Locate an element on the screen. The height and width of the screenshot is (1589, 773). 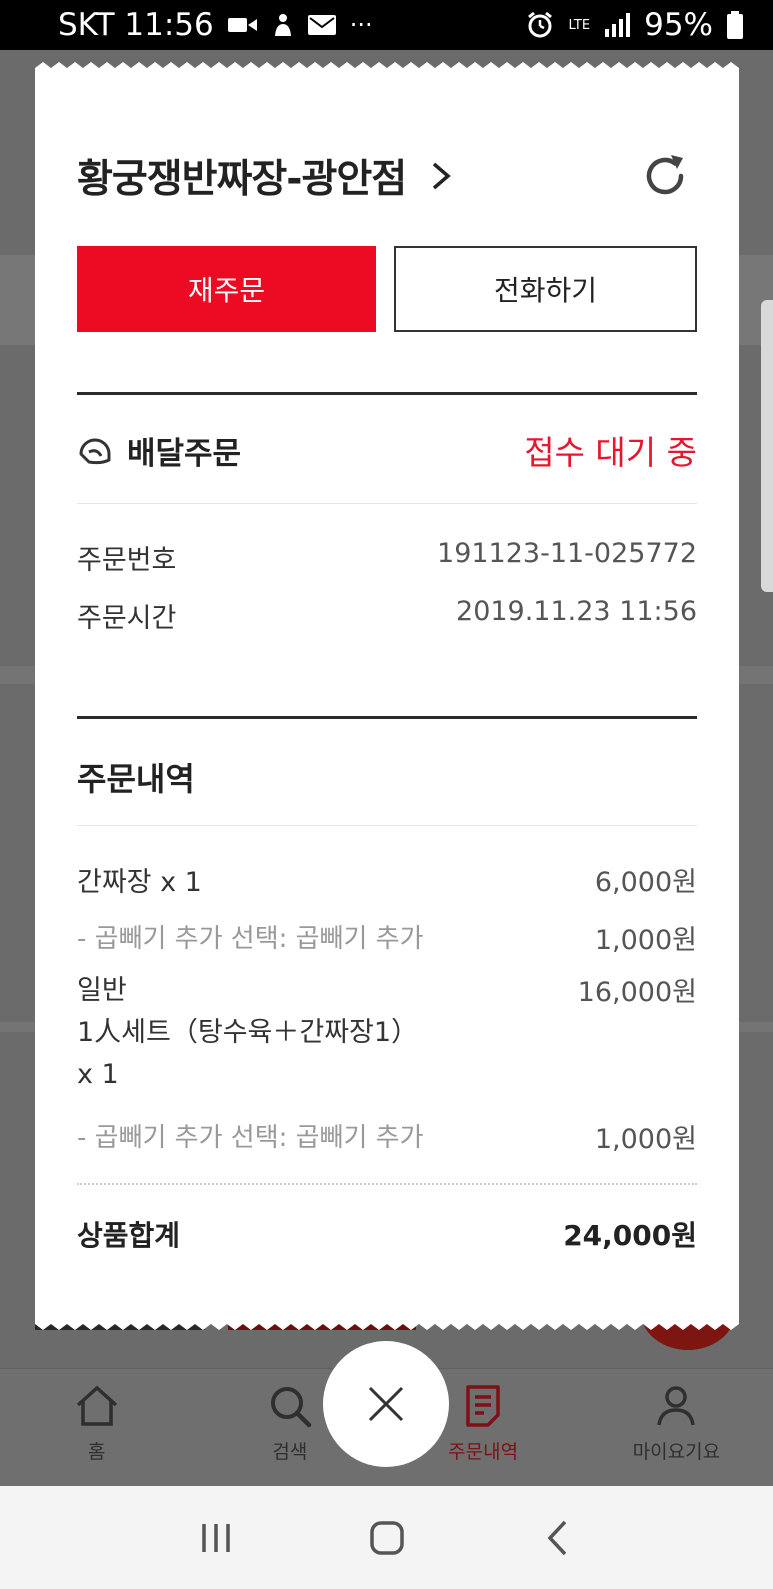
item-name: 간짜장 x 1 is located at coordinates (139, 882).